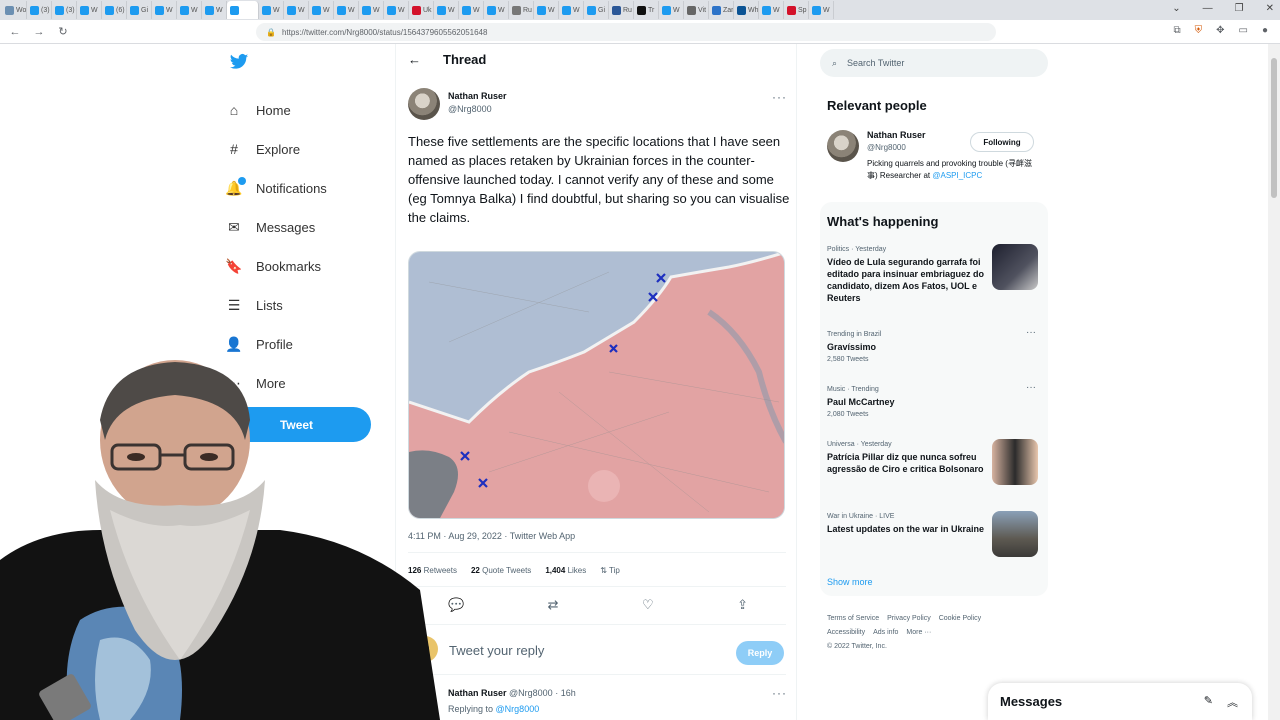  Describe the element at coordinates (1176, 8) in the screenshot. I see `tab-search-icon: ⌄` at that location.